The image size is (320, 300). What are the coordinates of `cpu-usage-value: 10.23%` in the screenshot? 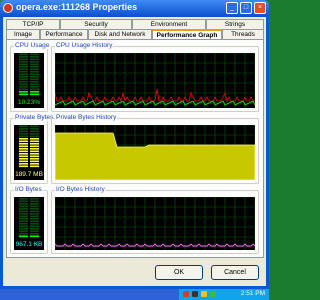 It's located at (29, 102).